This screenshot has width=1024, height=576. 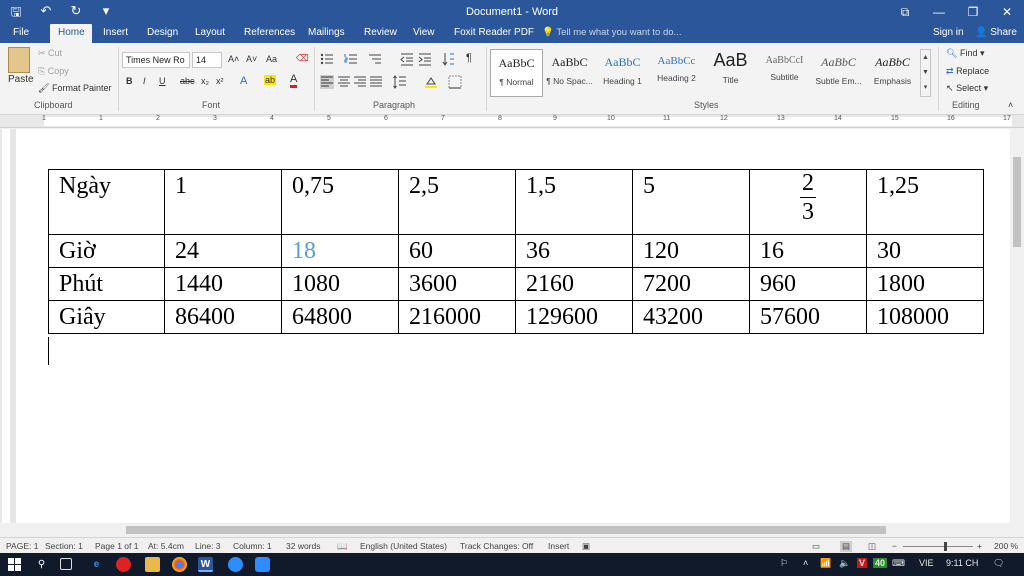 What do you see at coordinates (223, 202) in the screenshot?
I see `table-cell: 1` at bounding box center [223, 202].